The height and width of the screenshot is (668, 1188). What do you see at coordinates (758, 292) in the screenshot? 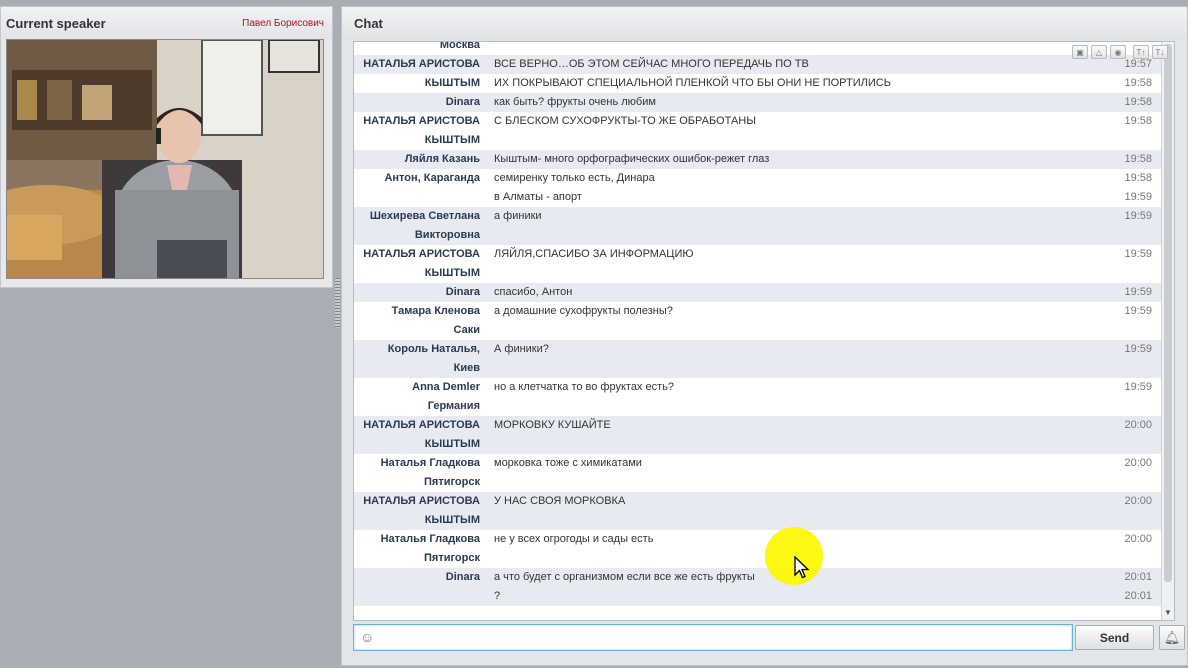
I see `chat-message-row: Dinara спасибо, Антон 19:59` at bounding box center [758, 292].